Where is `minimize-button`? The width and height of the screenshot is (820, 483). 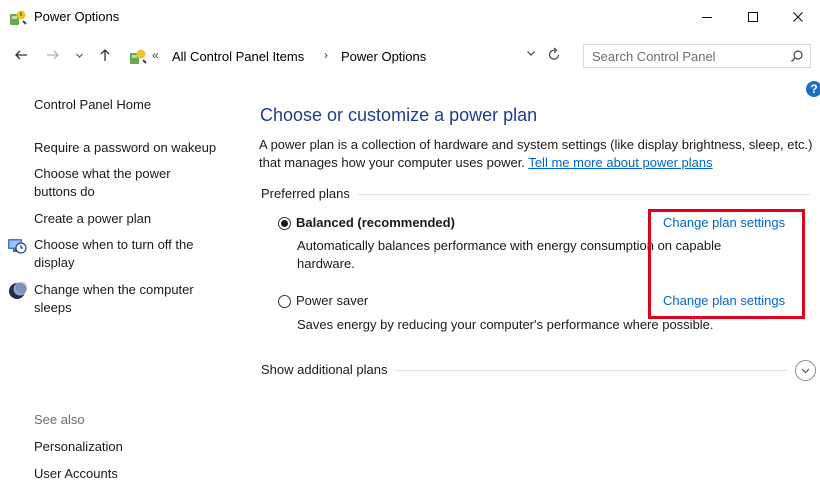 minimize-button is located at coordinates (707, 17).